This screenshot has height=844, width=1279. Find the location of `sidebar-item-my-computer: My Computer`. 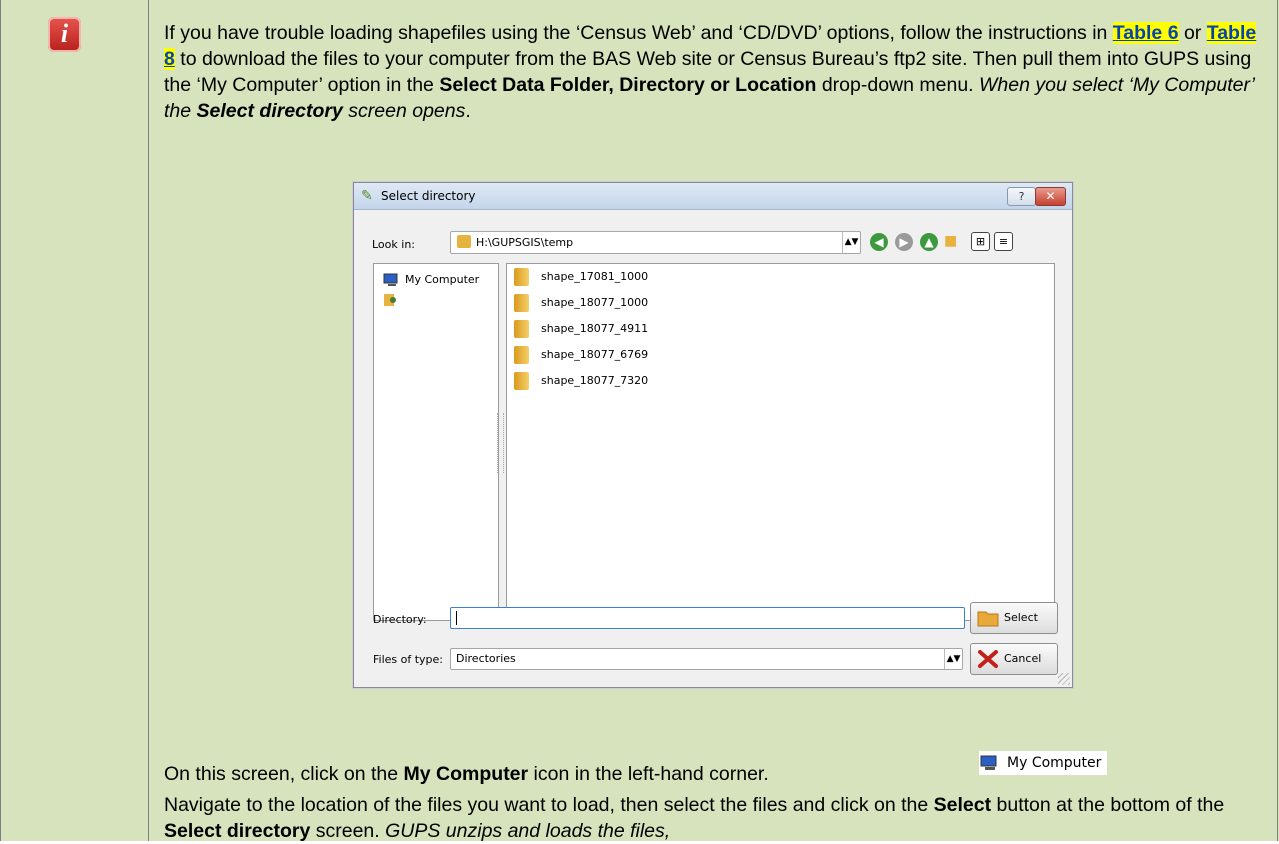

sidebar-item-my-computer: My Computer is located at coordinates (431, 280).